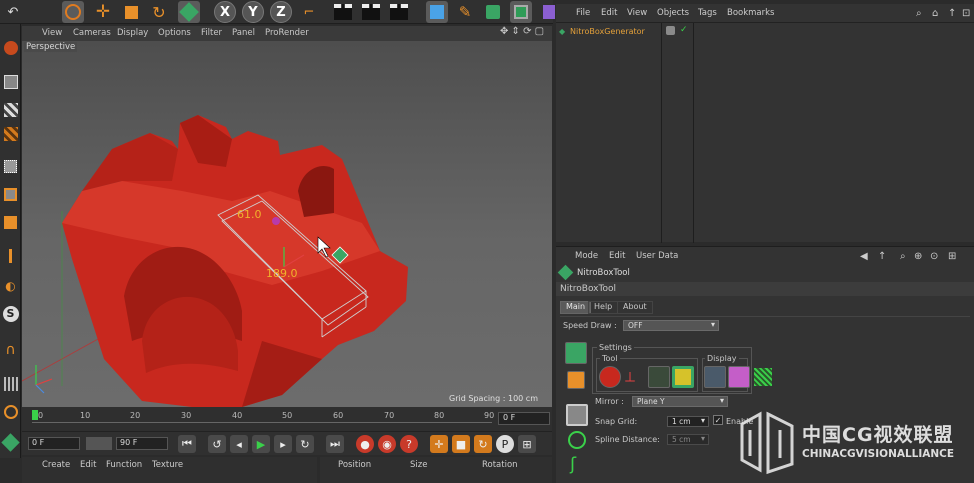 This screenshot has width=974, height=483. What do you see at coordinates (609, 13) in the screenshot?
I see `om-menu-edit: Edit` at bounding box center [609, 13].